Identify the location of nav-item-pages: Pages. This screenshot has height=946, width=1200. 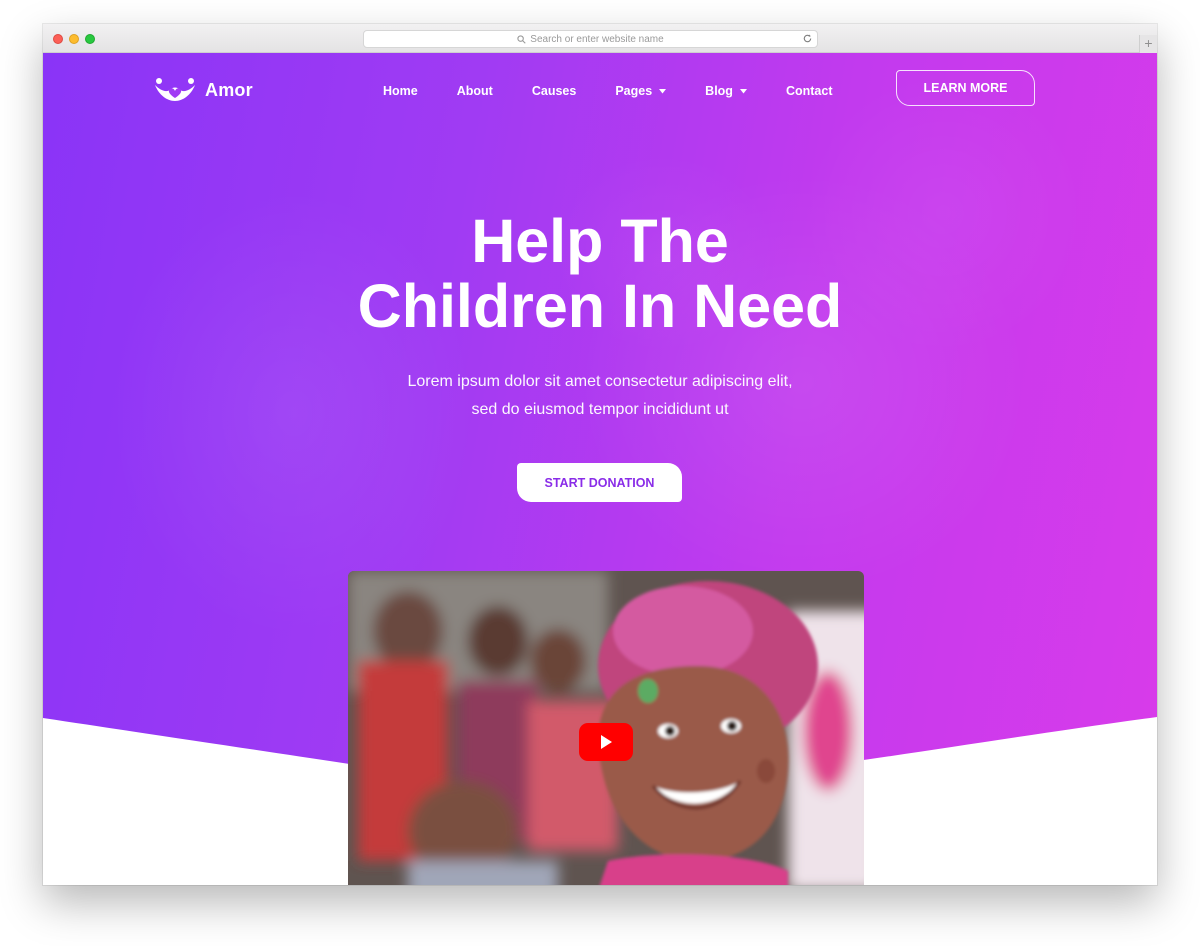
(641, 91).